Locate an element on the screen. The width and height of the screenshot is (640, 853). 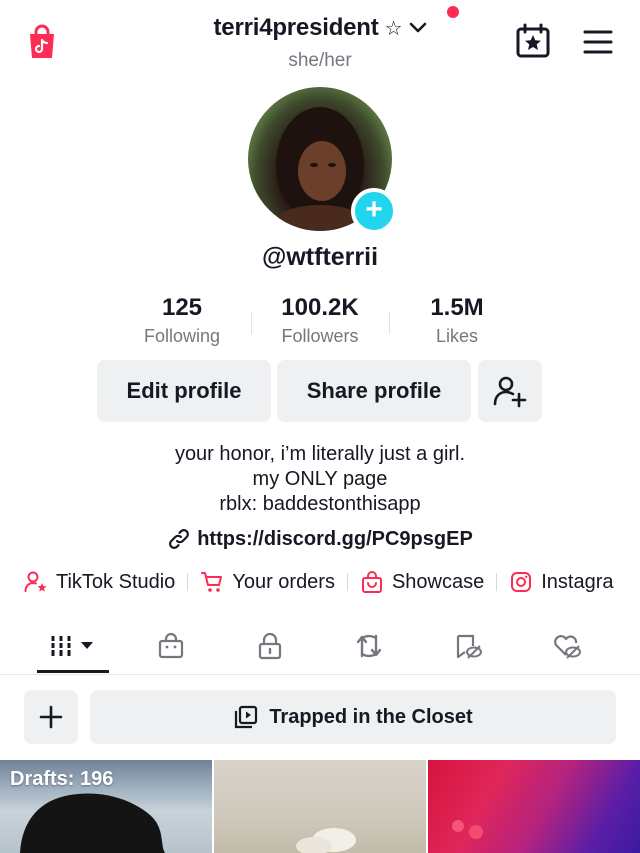
stat-value: 100.2K is located at coordinates (320, 307).